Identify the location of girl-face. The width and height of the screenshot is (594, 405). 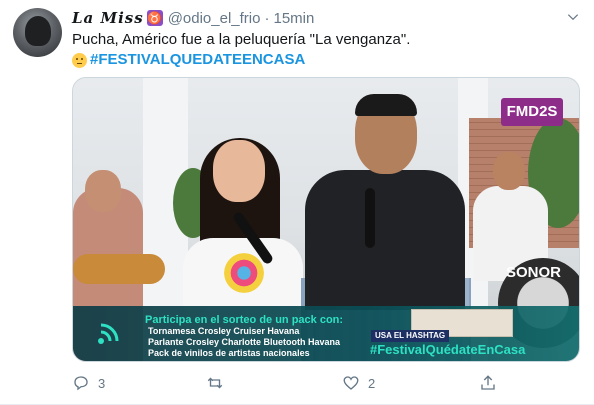
(239, 171).